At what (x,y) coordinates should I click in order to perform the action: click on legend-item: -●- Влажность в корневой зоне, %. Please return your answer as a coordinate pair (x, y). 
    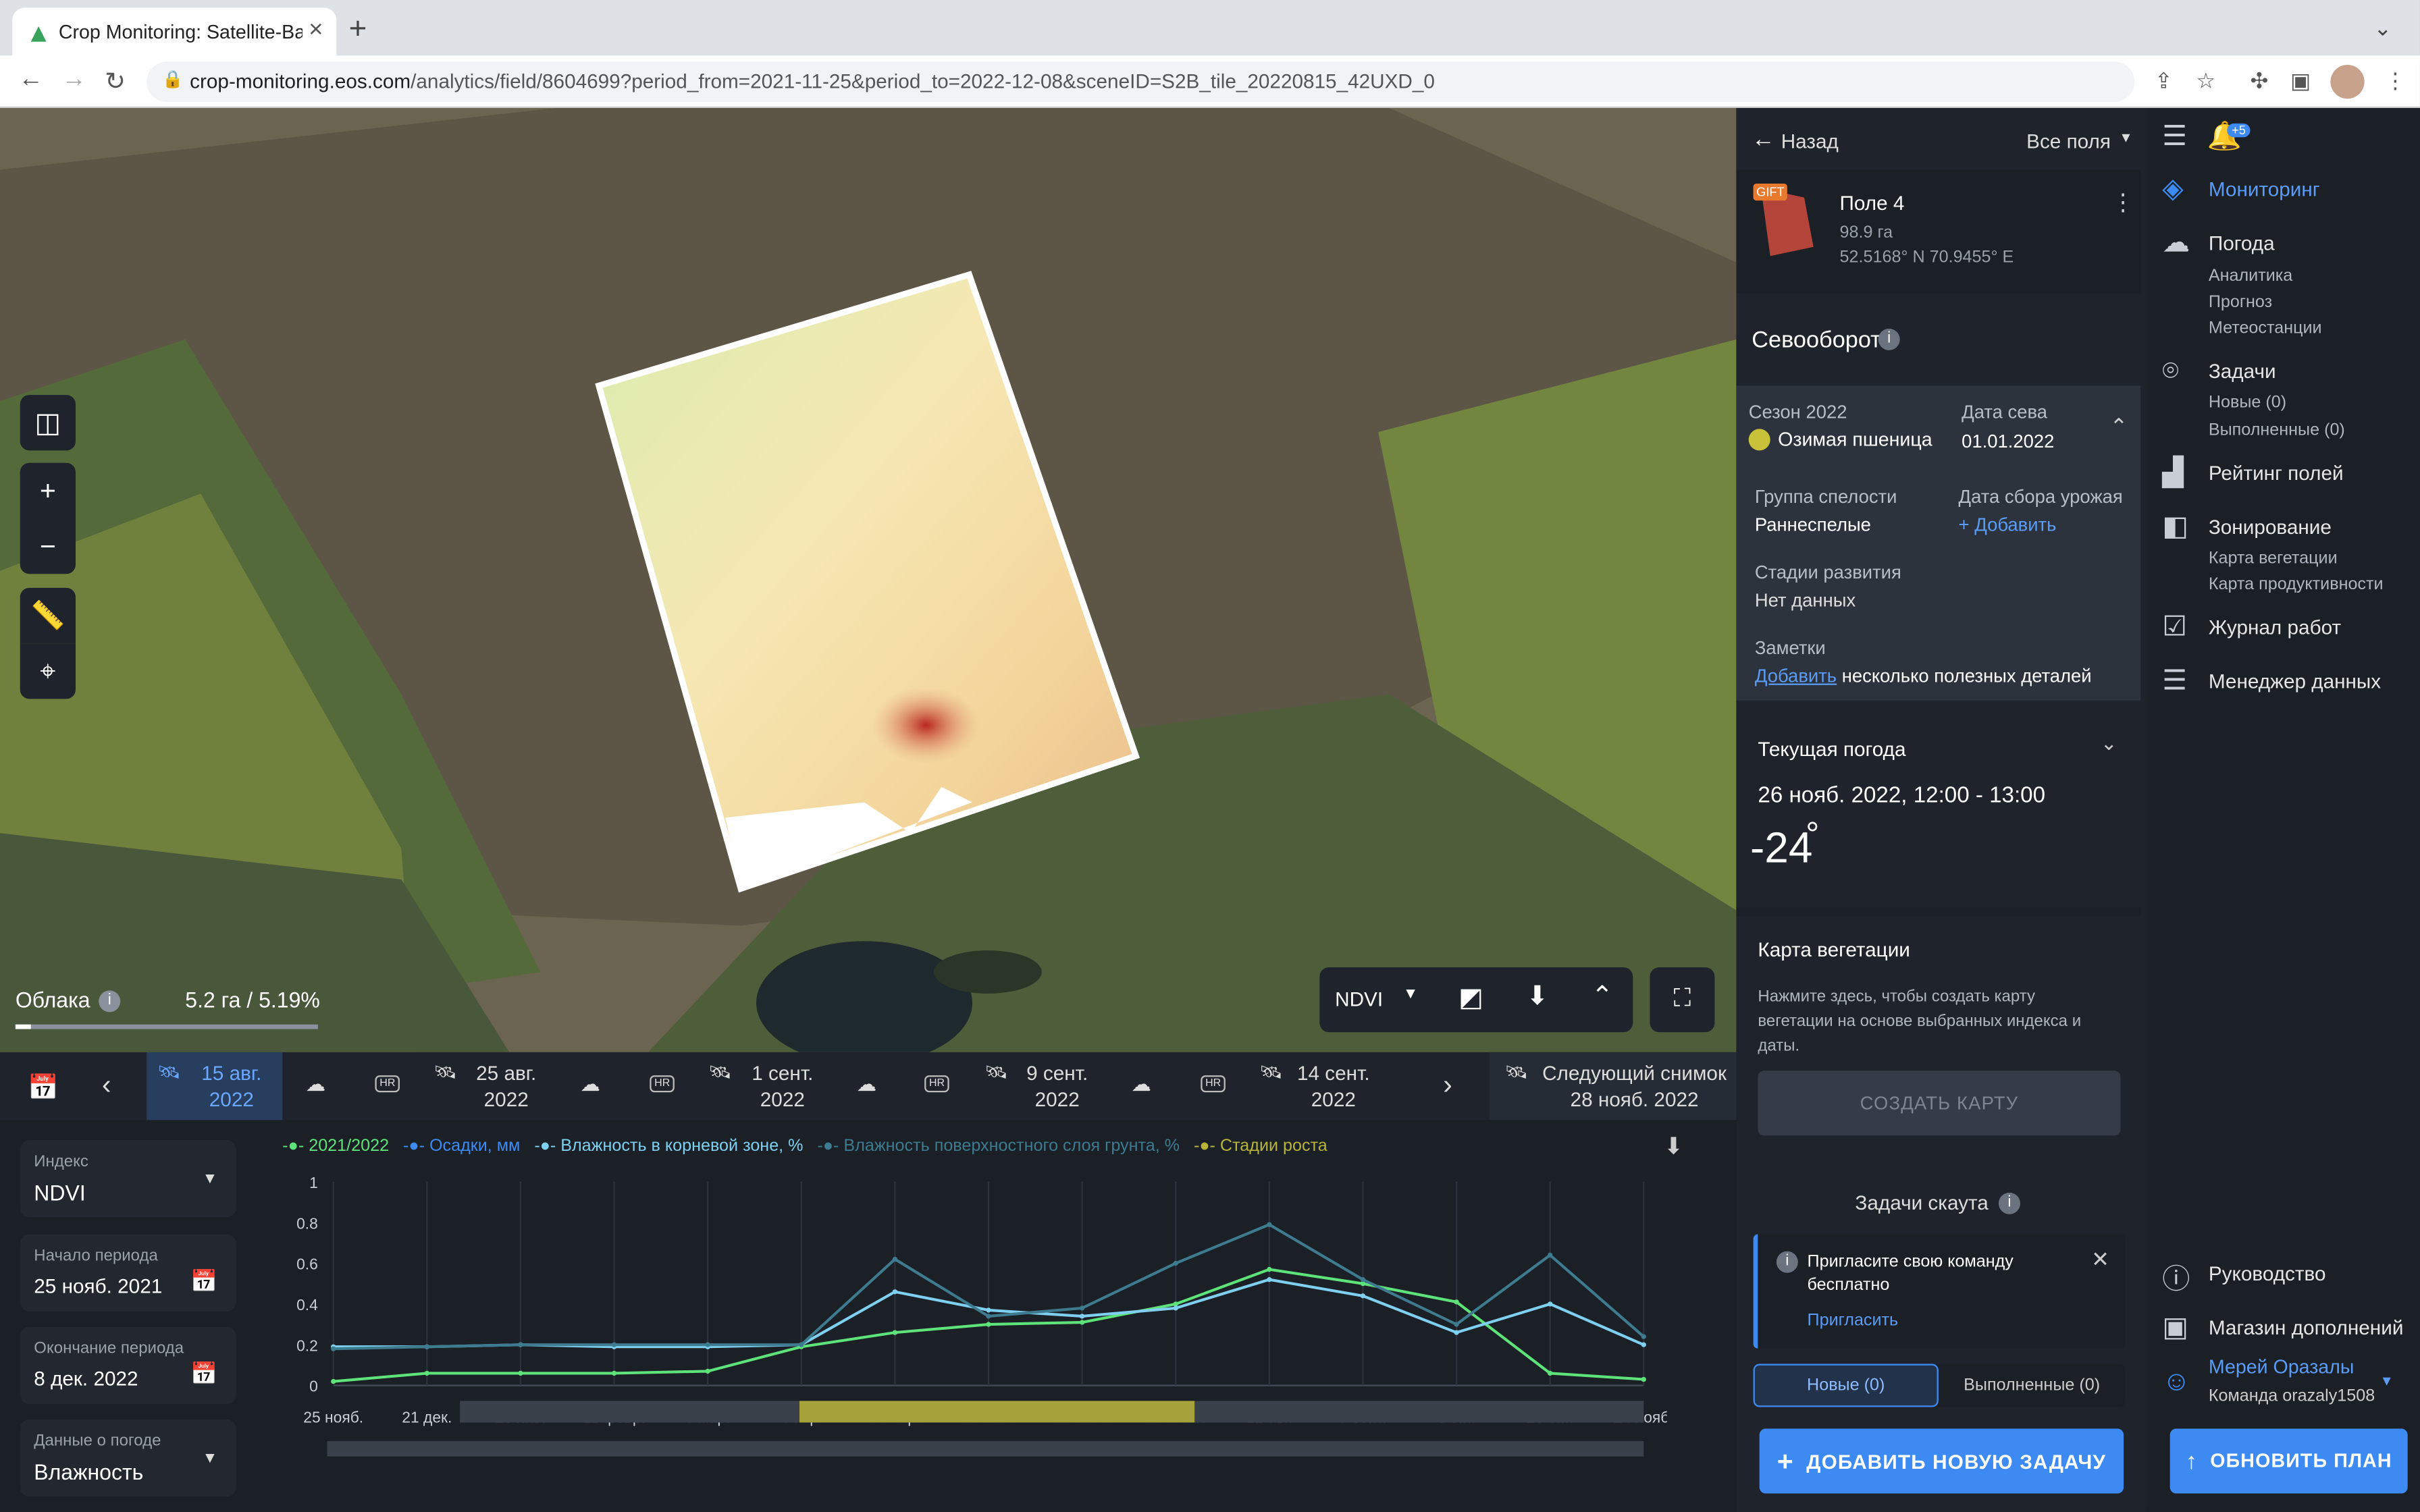
    Looking at the image, I should click on (668, 1146).